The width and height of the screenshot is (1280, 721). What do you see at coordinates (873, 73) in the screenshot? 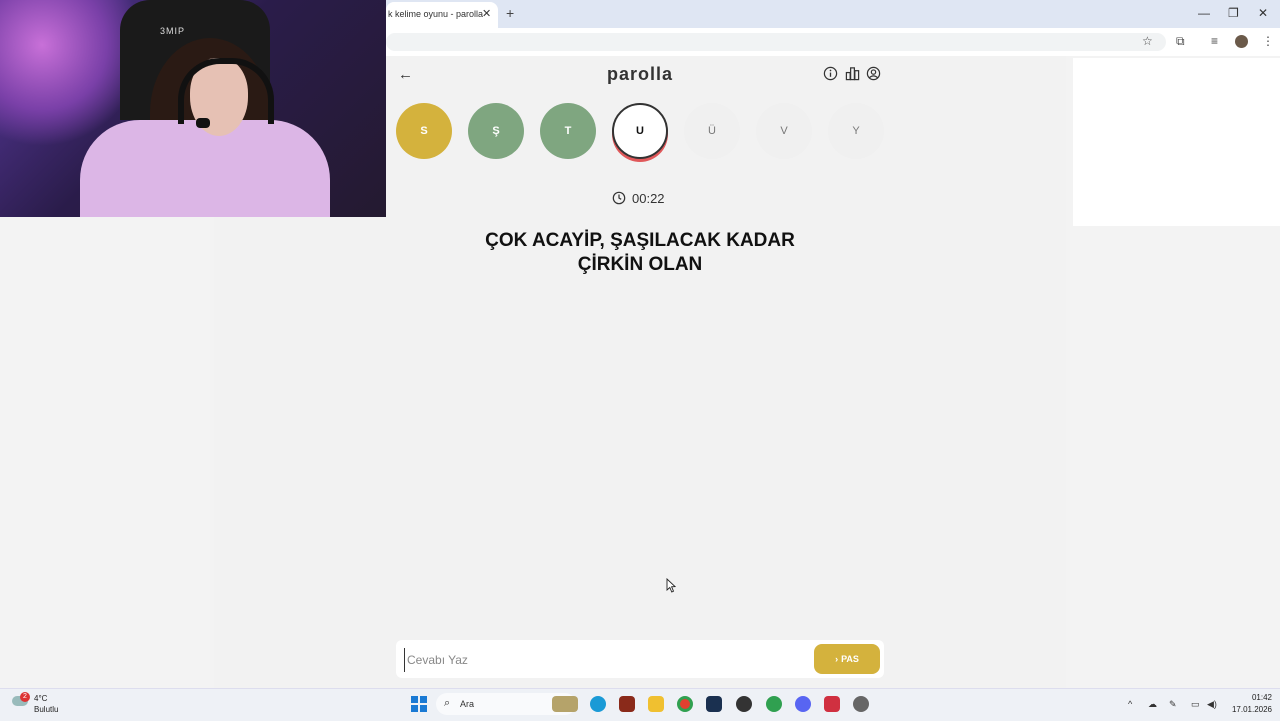
I see `user-icon` at bounding box center [873, 73].